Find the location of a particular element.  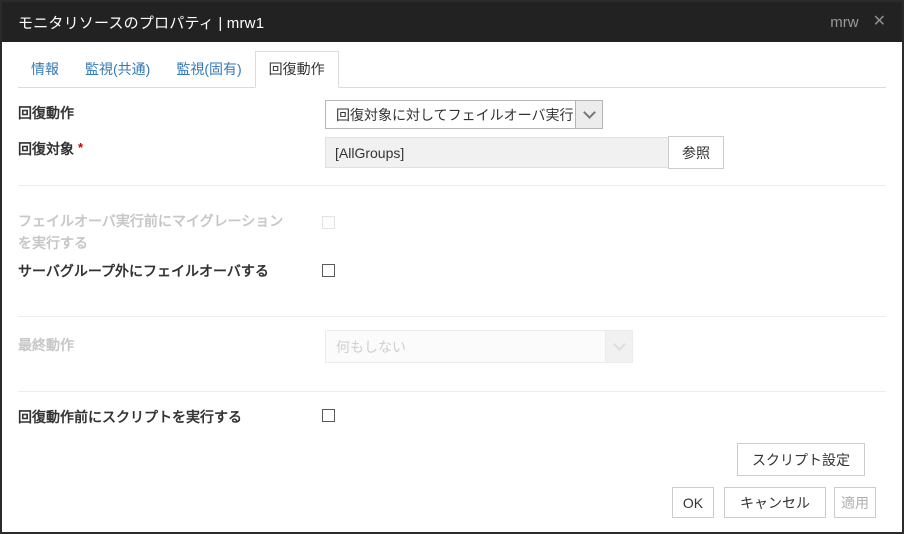

tab-info: 情報 is located at coordinates (45, 69).